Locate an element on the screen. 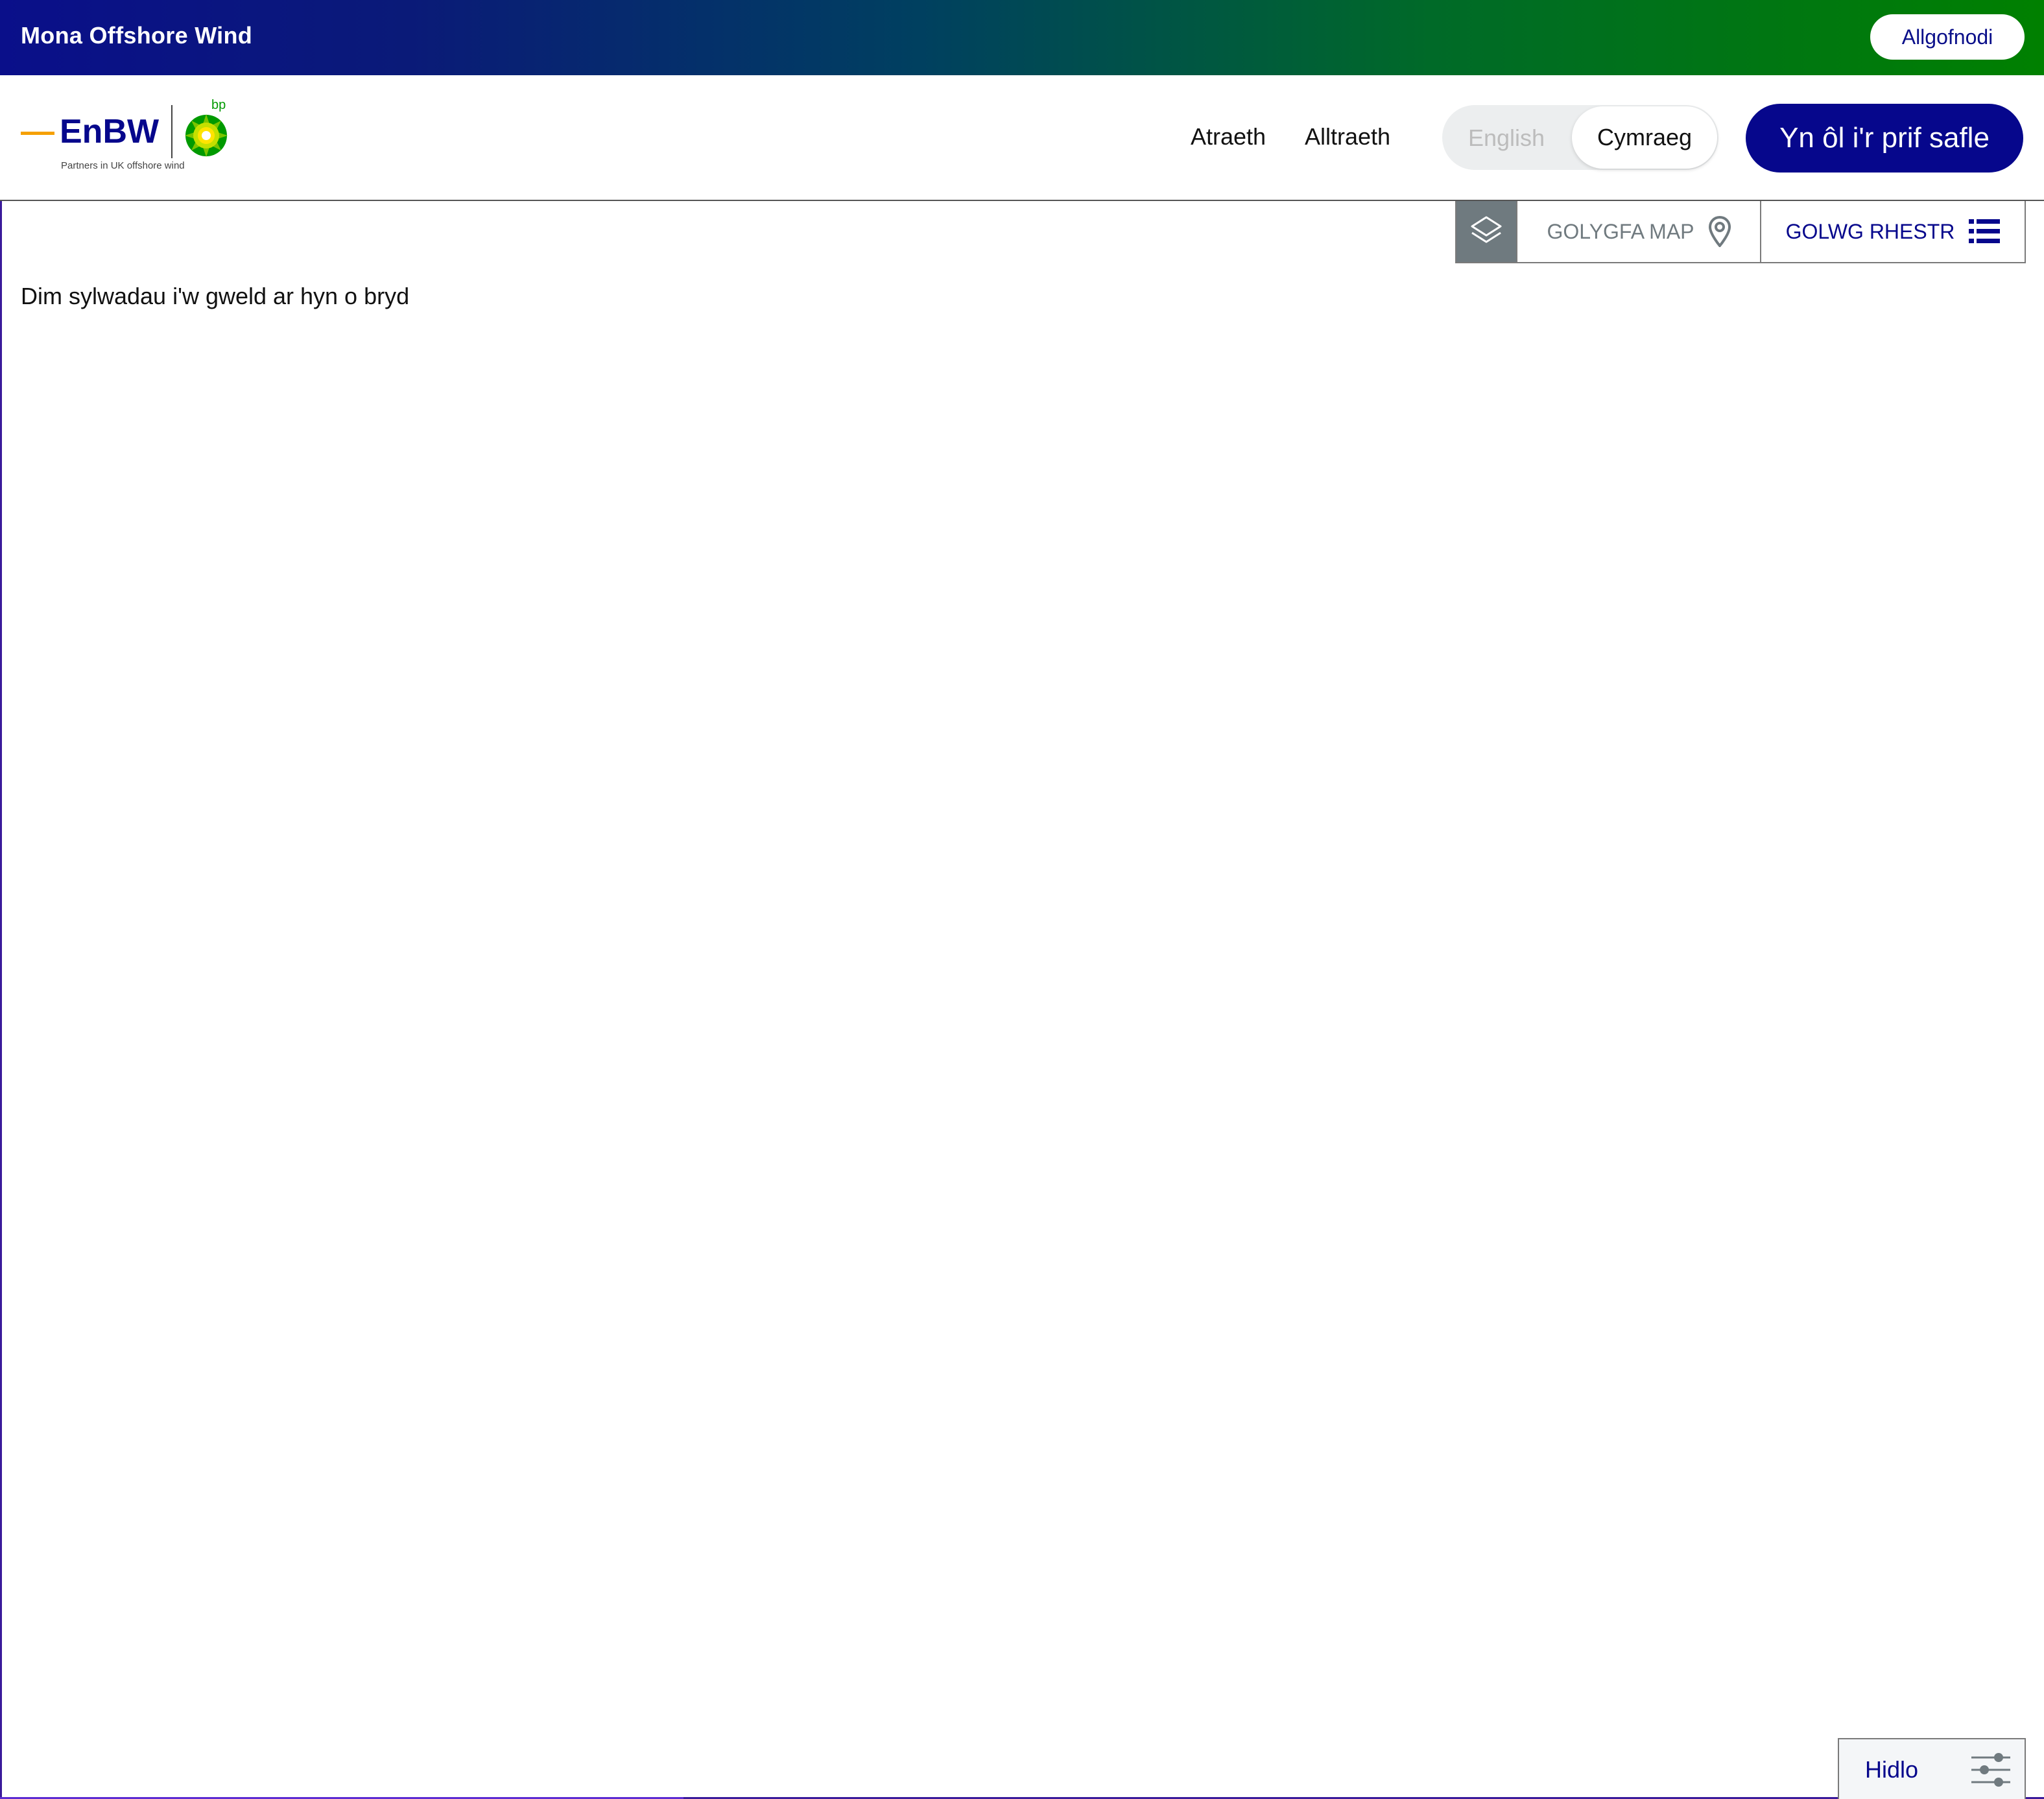 This screenshot has height=1799, width=2044. top-bar: Mona Offshore Wind Allgofnodi is located at coordinates (1022, 37).